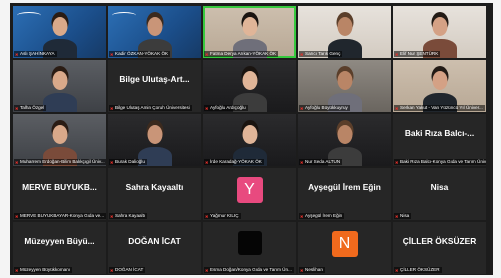 Image resolution: width=501 pixels, height=278 pixels. Describe the element at coordinates (154, 140) in the screenshot. I see `participant-tile: ✖ Burak Dalioğlu` at that location.